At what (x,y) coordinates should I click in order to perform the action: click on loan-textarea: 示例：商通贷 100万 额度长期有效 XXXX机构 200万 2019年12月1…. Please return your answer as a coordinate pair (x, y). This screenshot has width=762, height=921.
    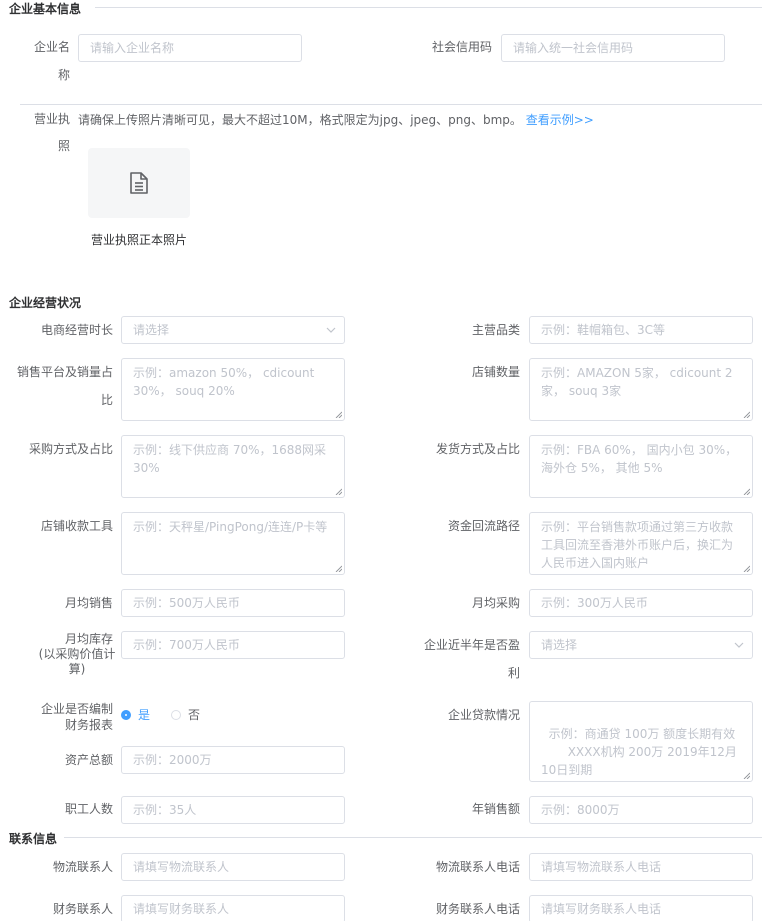
    Looking at the image, I should click on (641, 741).